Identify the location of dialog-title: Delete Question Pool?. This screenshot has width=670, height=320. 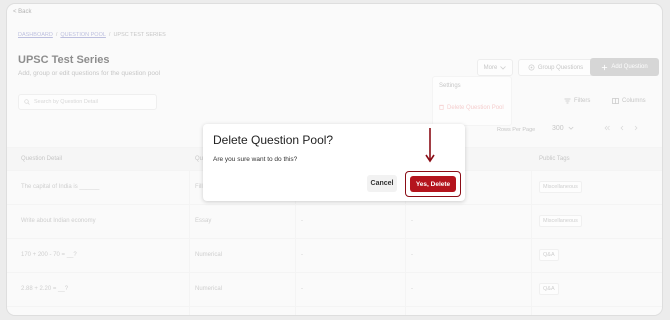
(273, 140).